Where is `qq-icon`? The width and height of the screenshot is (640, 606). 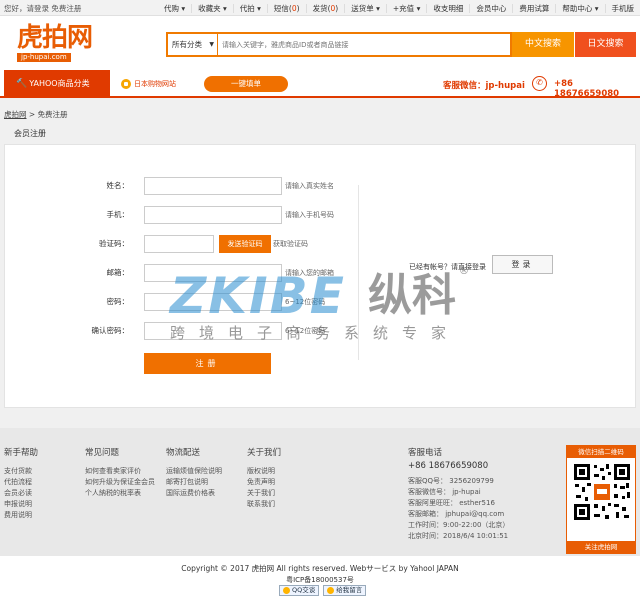
qq-icon is located at coordinates (286, 590).